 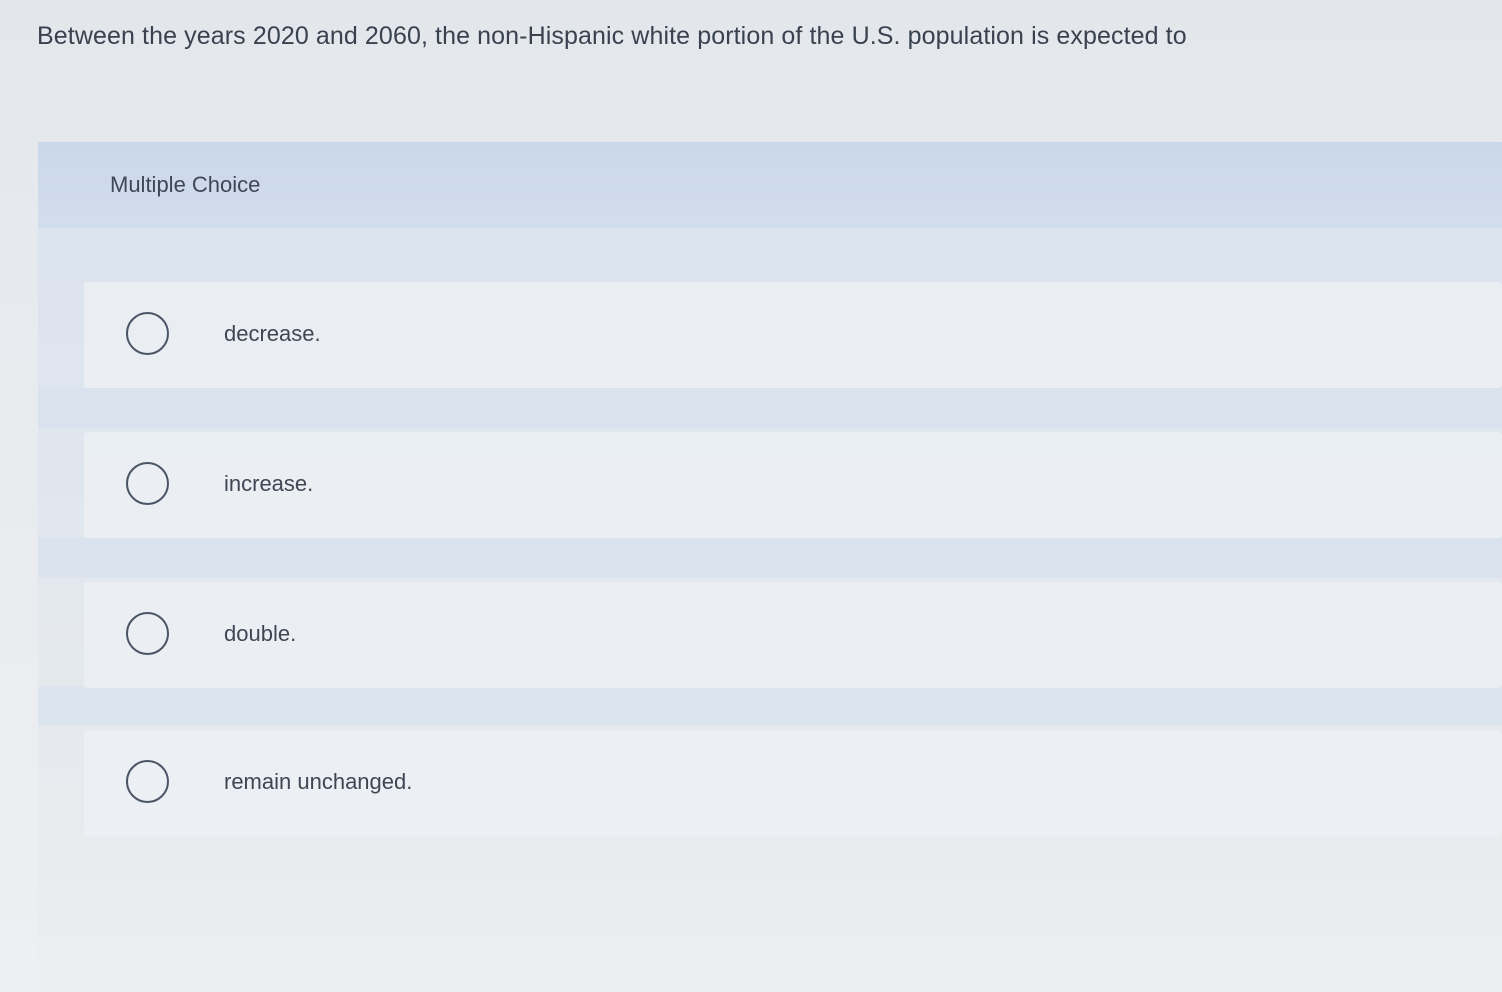 I want to click on option-label: decrease., so click(x=272, y=333).